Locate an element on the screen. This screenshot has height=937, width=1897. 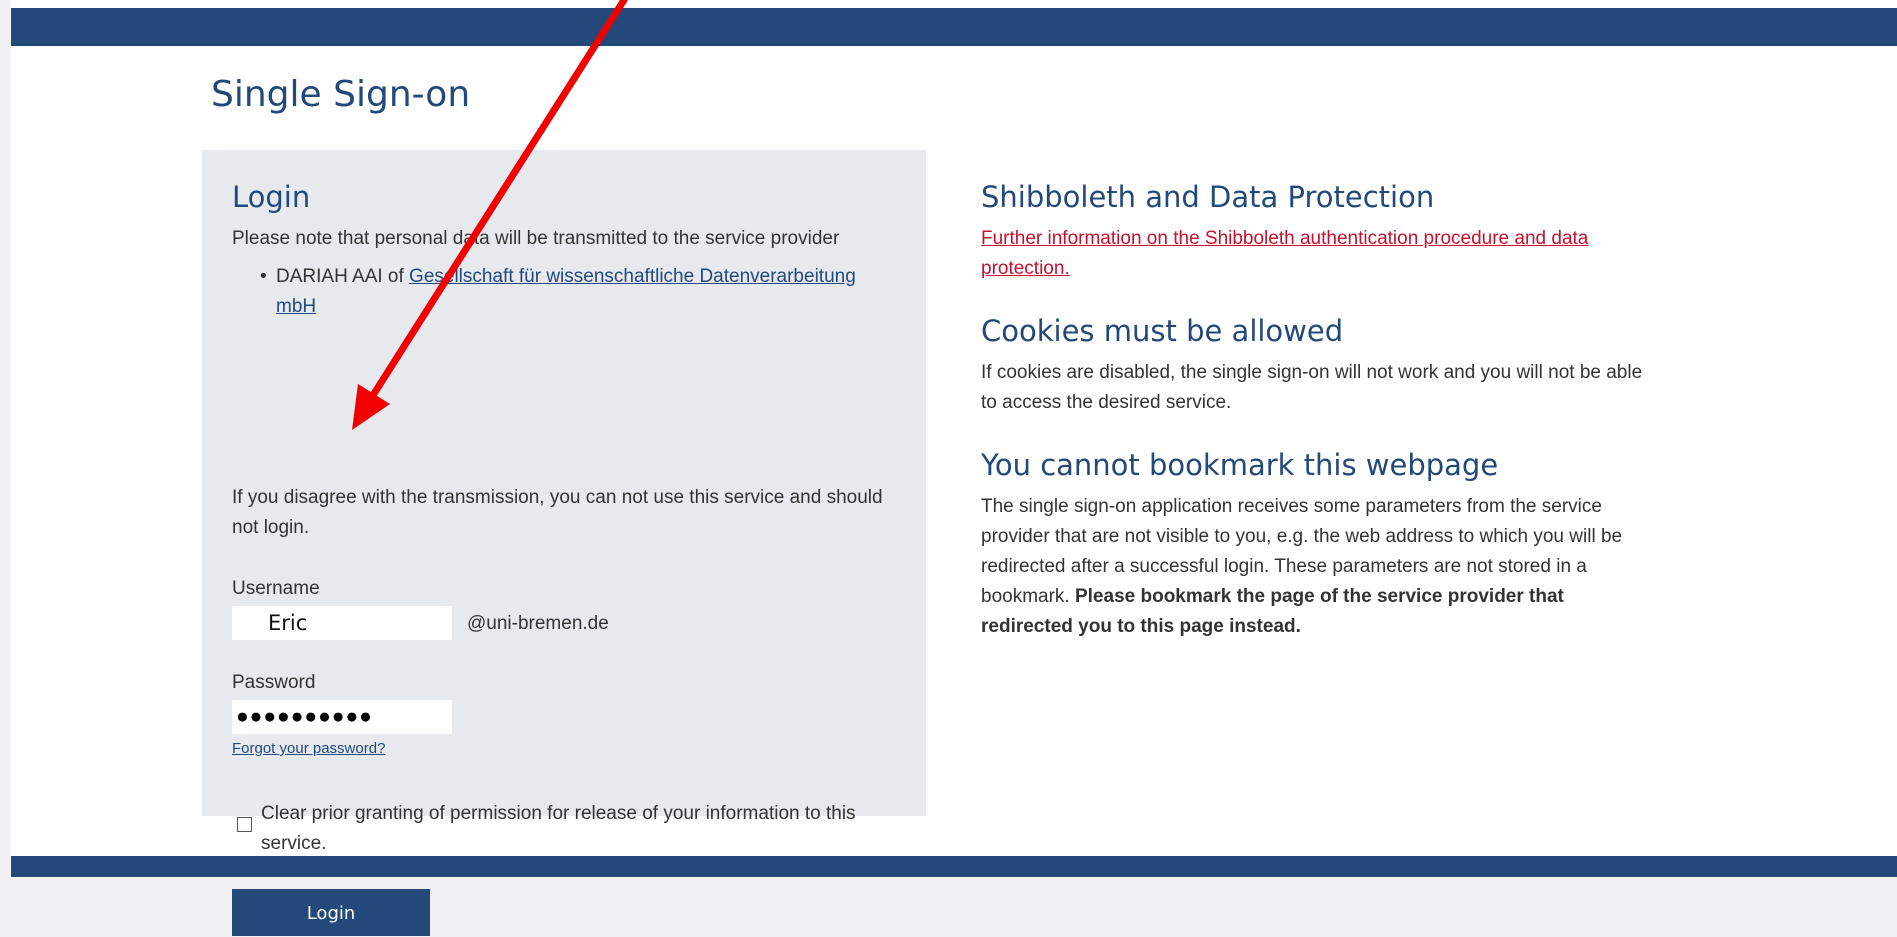
login-heading: Login is located at coordinates (271, 197).